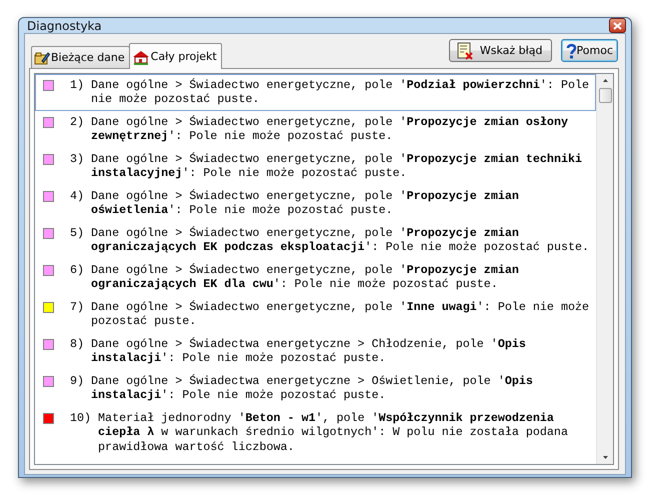 The height and width of the screenshot is (498, 650). What do you see at coordinates (77, 343) in the screenshot?
I see `message-number: 8)` at bounding box center [77, 343].